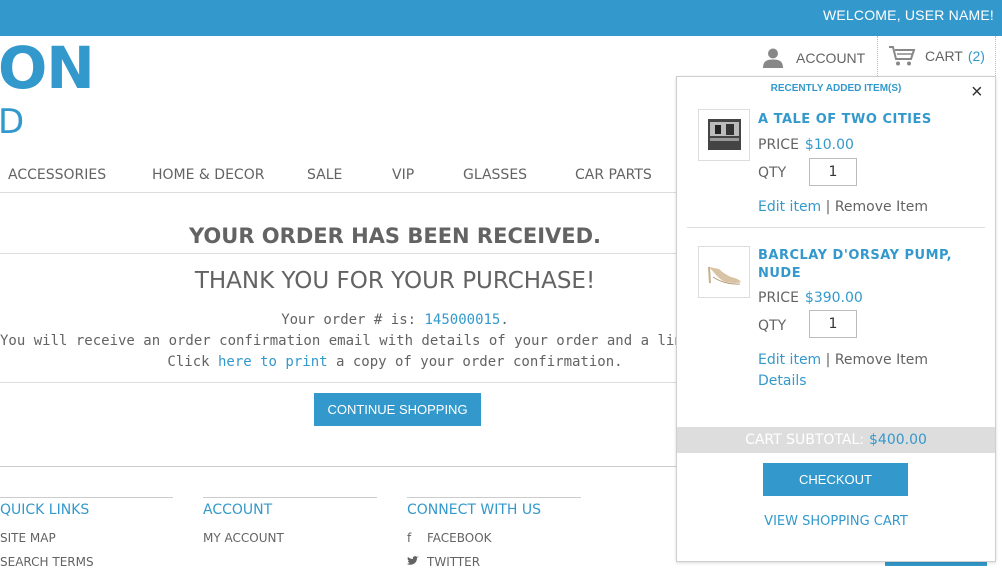 The width and height of the screenshot is (1002, 569). I want to click on footer-quick-links-title: QUICK LINKS, so click(45, 510).